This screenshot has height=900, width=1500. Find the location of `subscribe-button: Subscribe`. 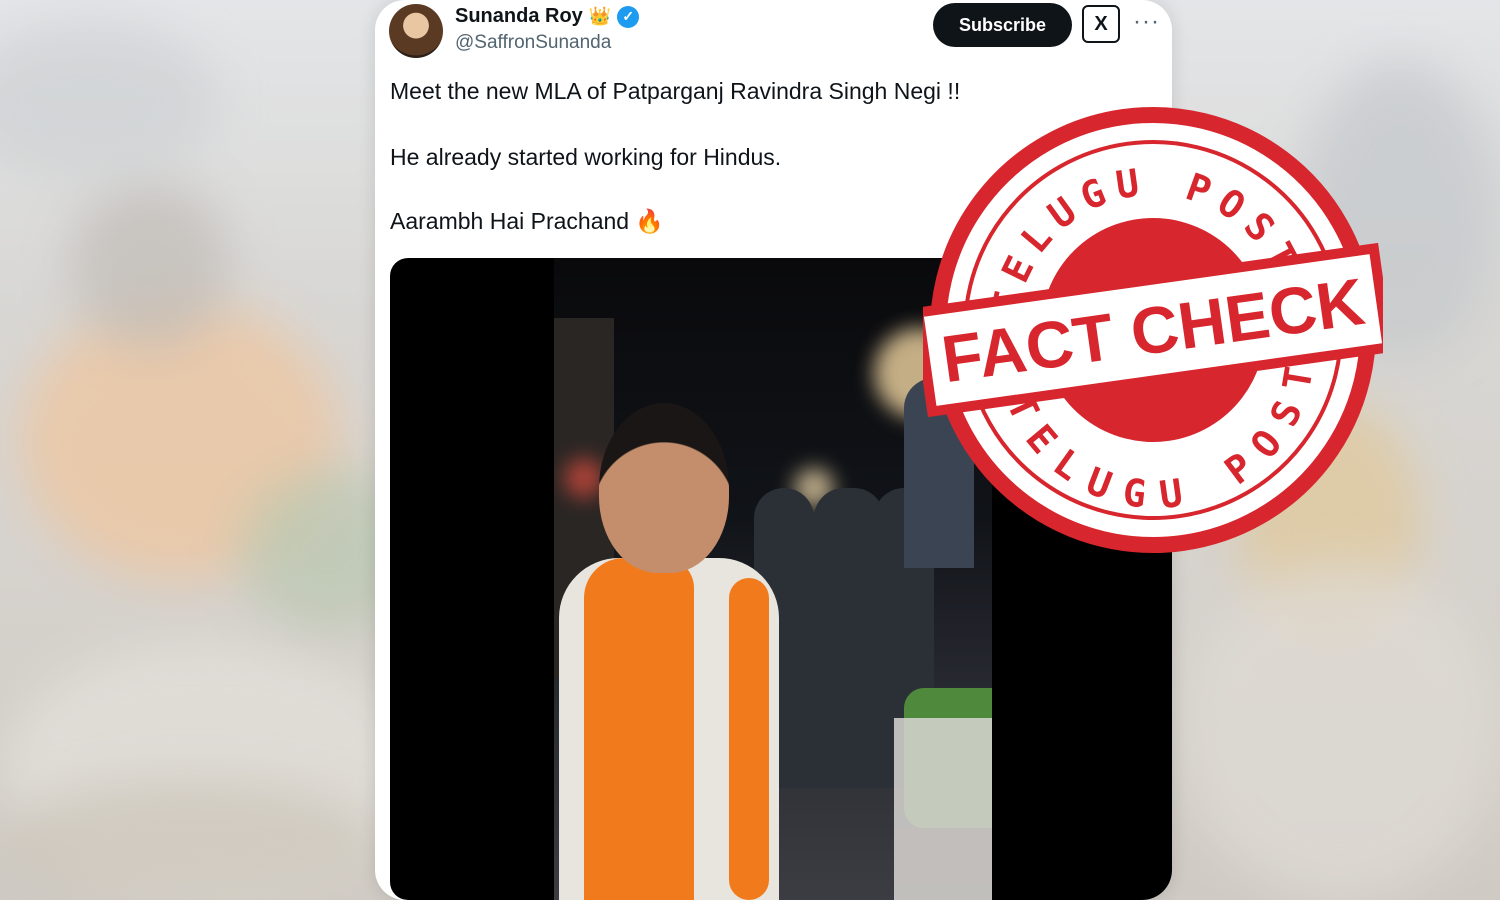

subscribe-button: Subscribe is located at coordinates (1002, 25).